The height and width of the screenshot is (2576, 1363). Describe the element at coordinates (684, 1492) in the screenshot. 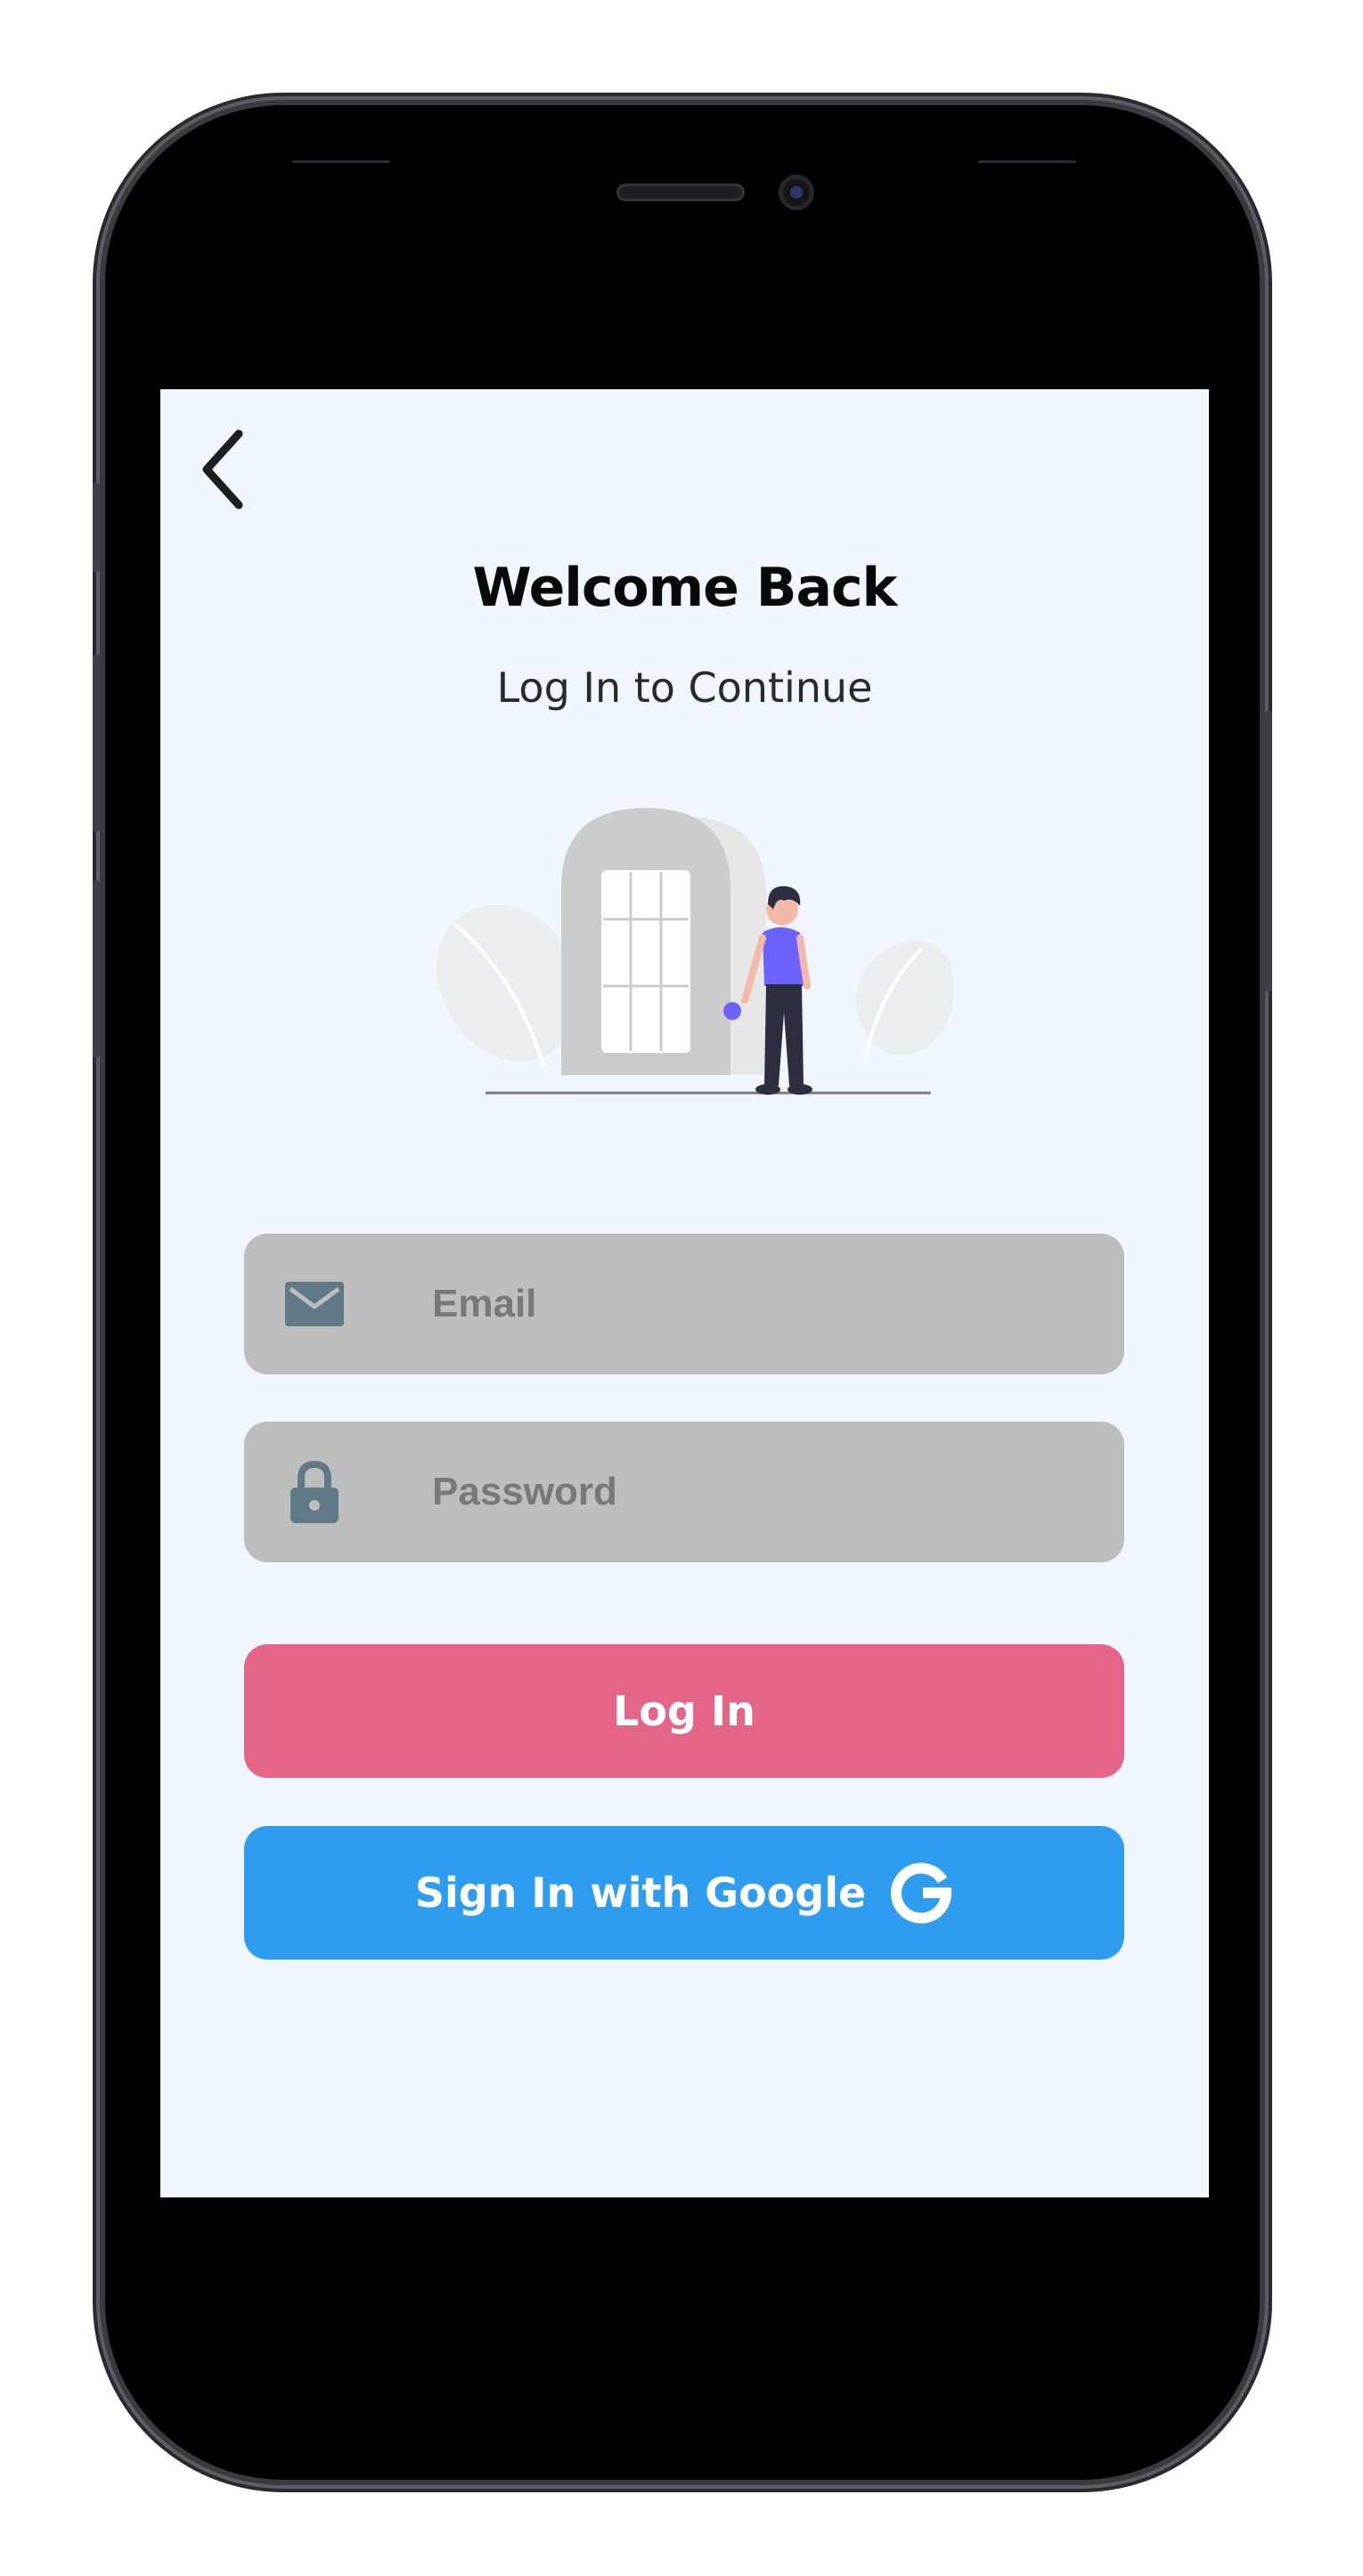

I see `password-field: Password` at that location.